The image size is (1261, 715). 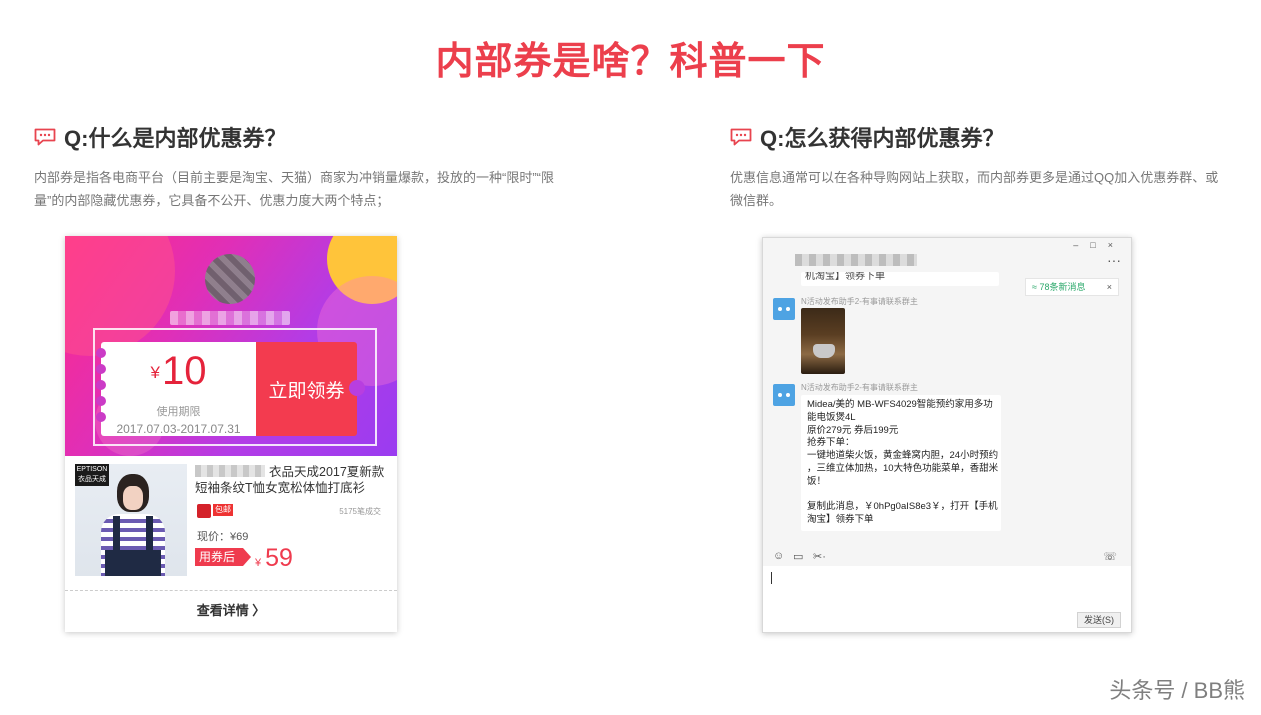 What do you see at coordinates (290, 480) in the screenshot?
I see `product-name: 衣品天成2017夏新款短袖条纹T恤女宽松体恤打底衫` at bounding box center [290, 480].